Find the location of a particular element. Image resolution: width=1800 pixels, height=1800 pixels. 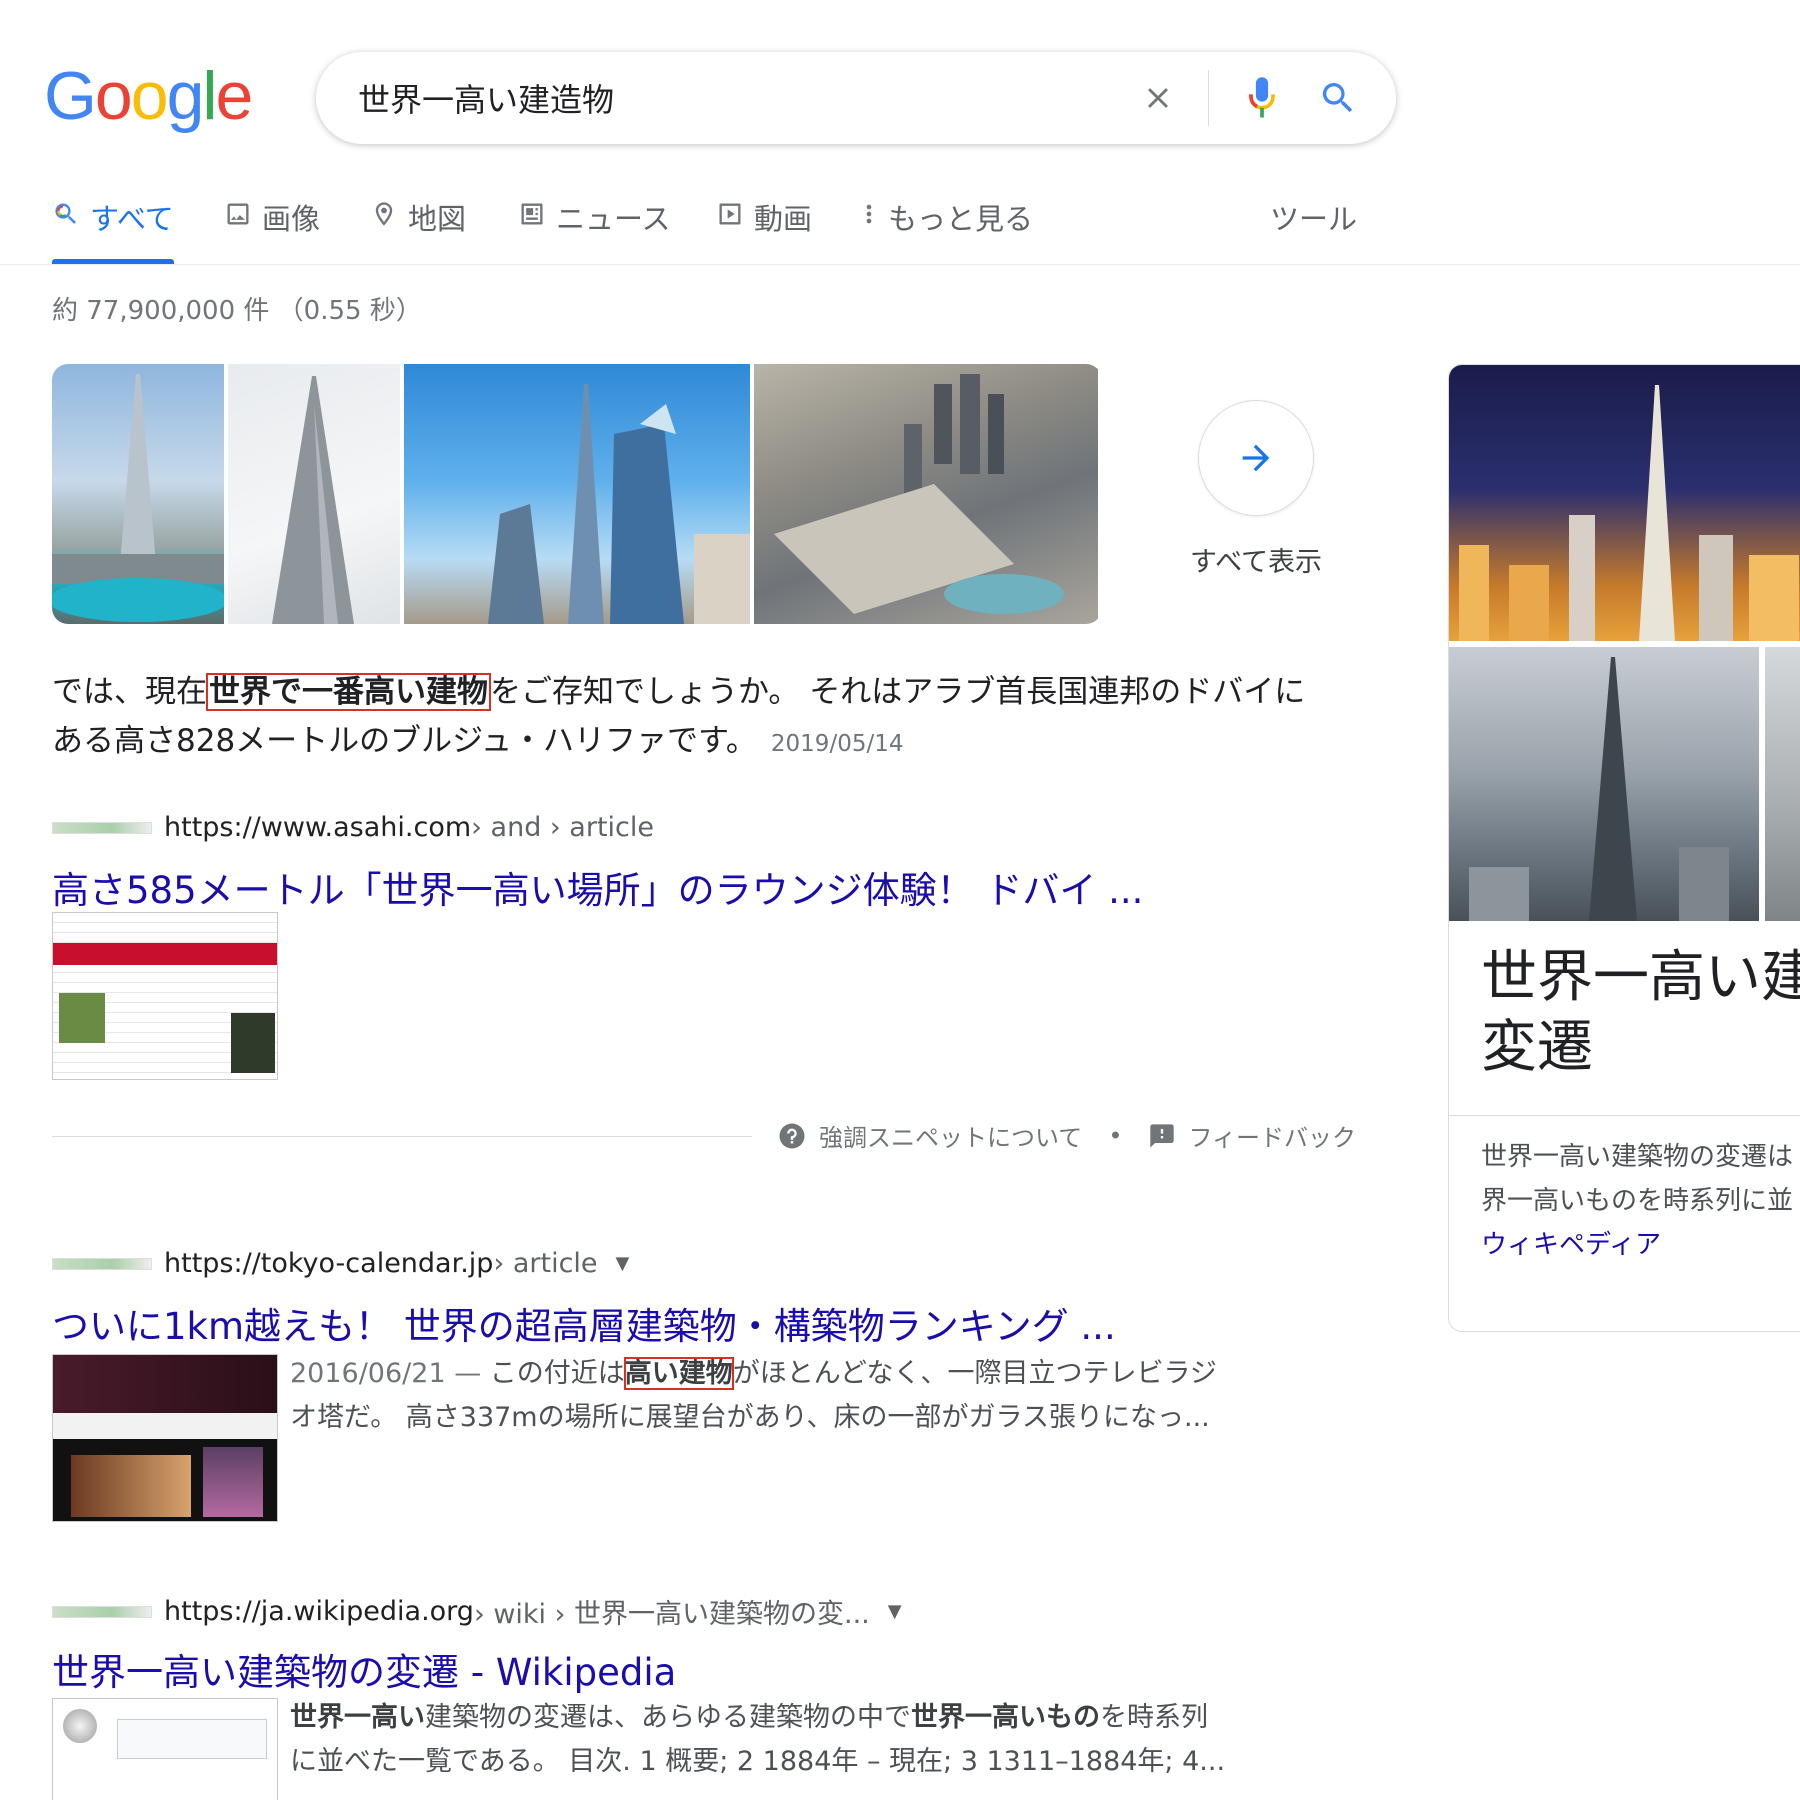

tab-more: もっと見る is located at coordinates (946, 230).